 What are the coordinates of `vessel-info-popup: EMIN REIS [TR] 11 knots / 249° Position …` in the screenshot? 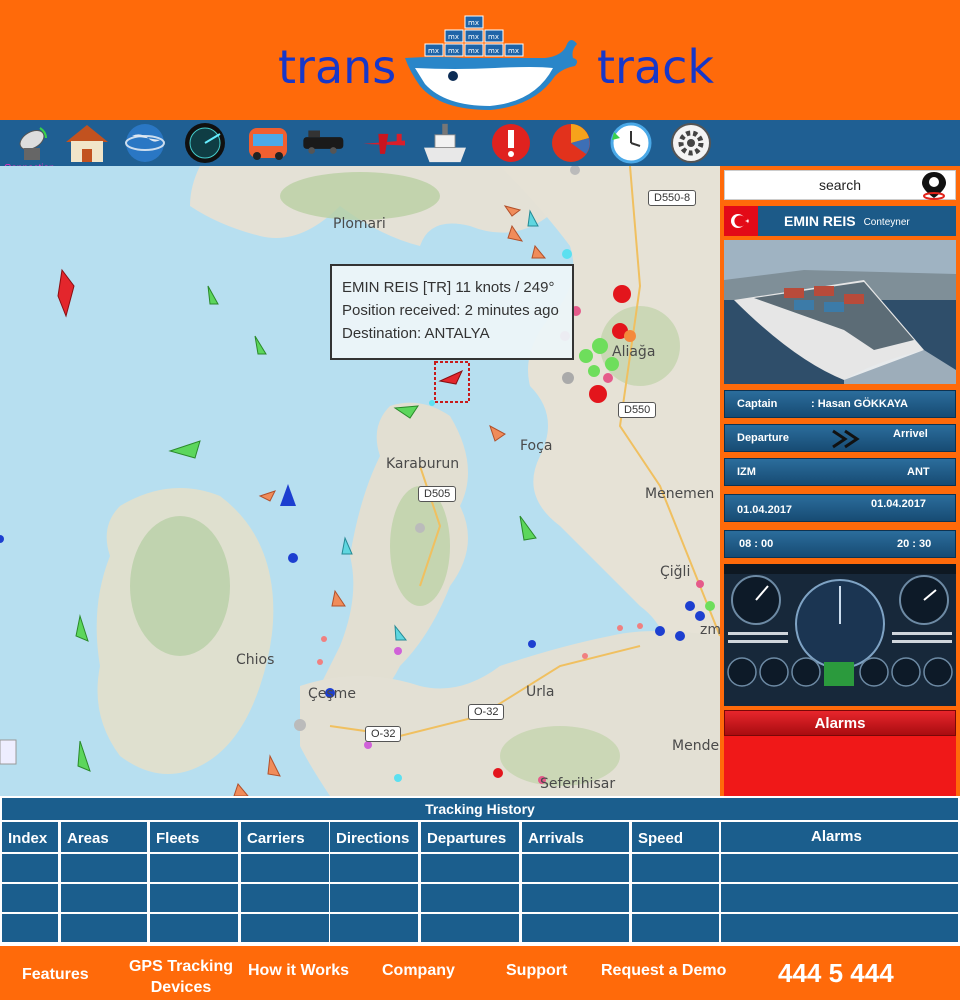 It's located at (452, 312).